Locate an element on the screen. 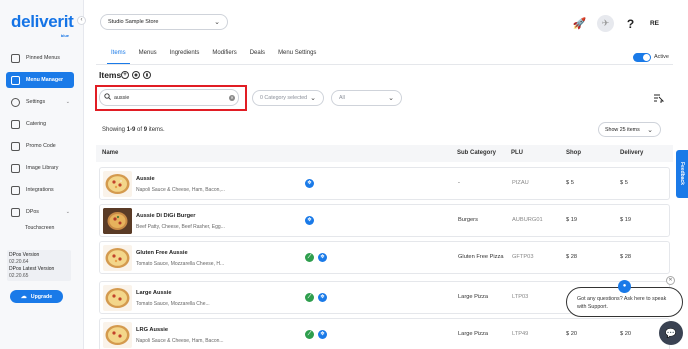 The image size is (688, 349). column-sub-category: Sub Category is located at coordinates (477, 153).